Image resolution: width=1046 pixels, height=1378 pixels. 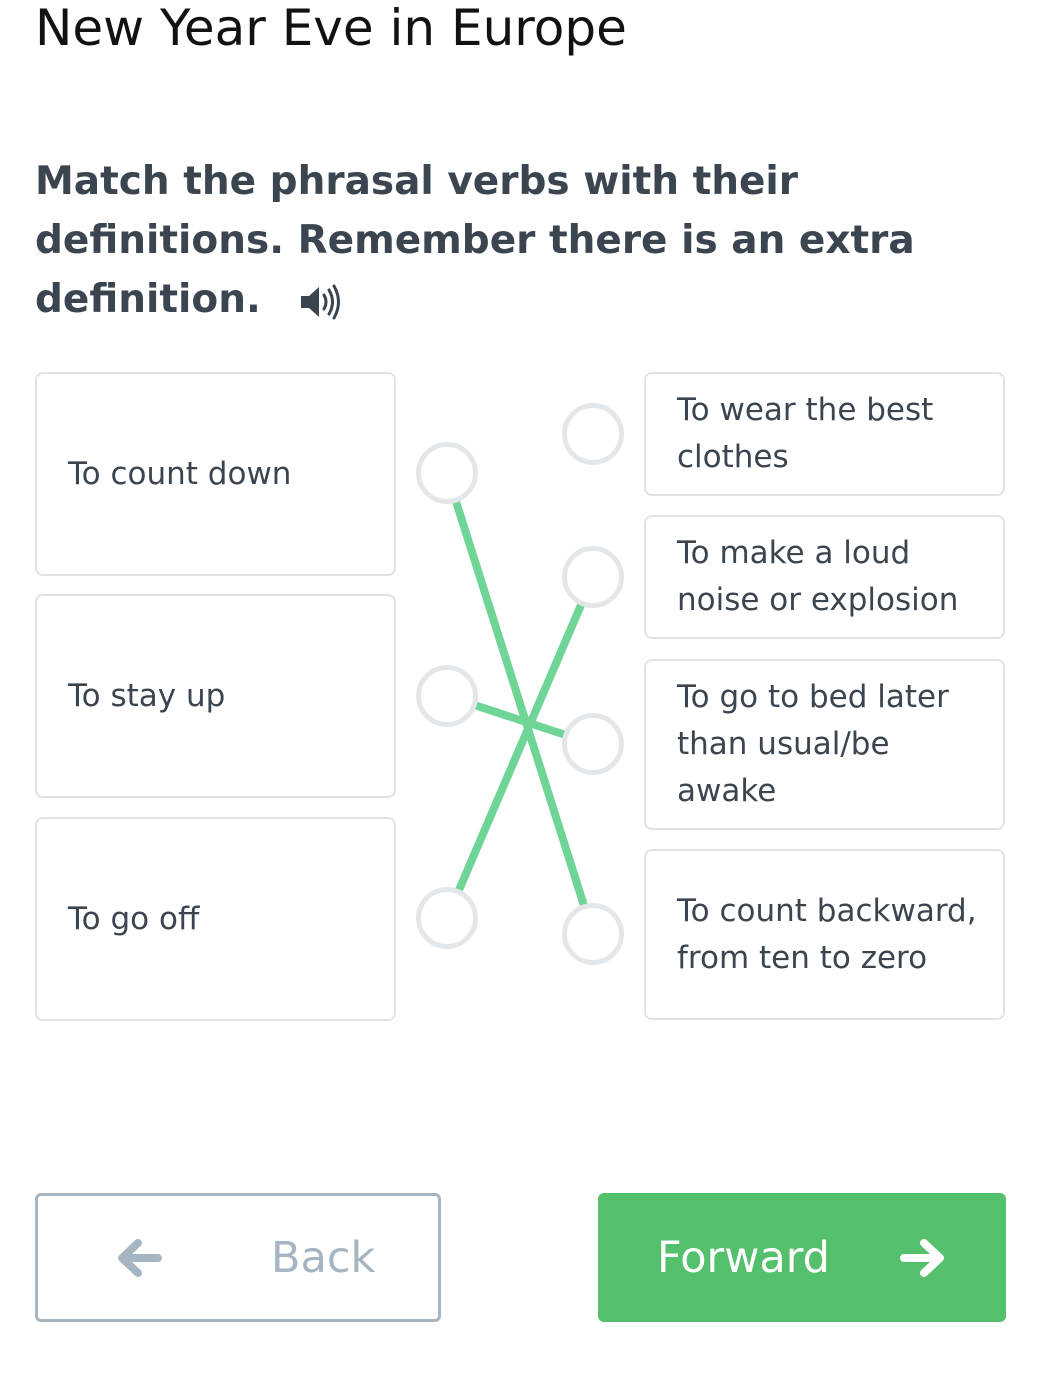 What do you see at coordinates (818, 576) in the screenshot?
I see `definition-label: To make a loud noise or explosion` at bounding box center [818, 576].